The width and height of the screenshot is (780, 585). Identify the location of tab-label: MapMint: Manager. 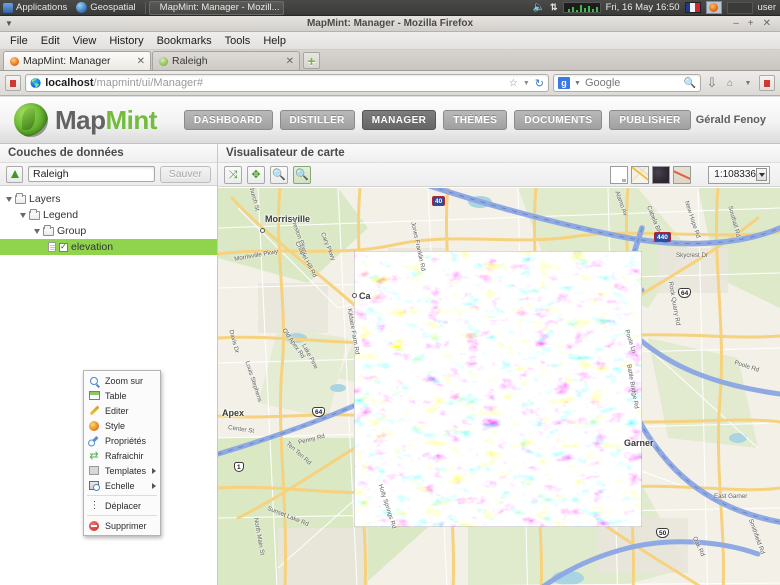
(67, 61).